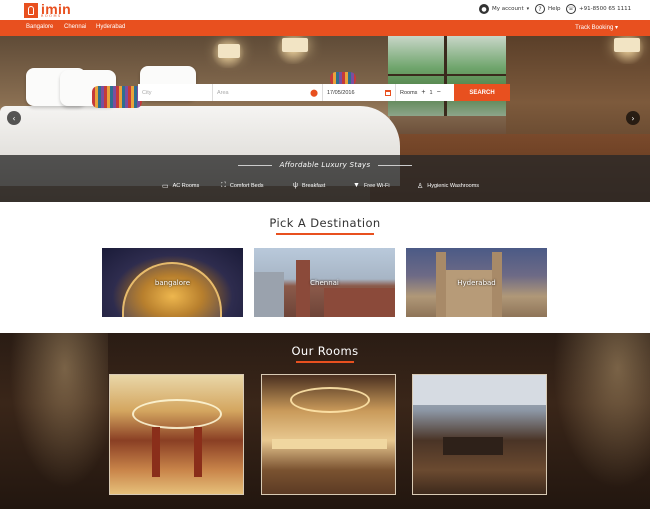 This screenshot has height=509, width=650. Describe the element at coordinates (223, 185) in the screenshot. I see `bed-icon: ⛶` at that location.